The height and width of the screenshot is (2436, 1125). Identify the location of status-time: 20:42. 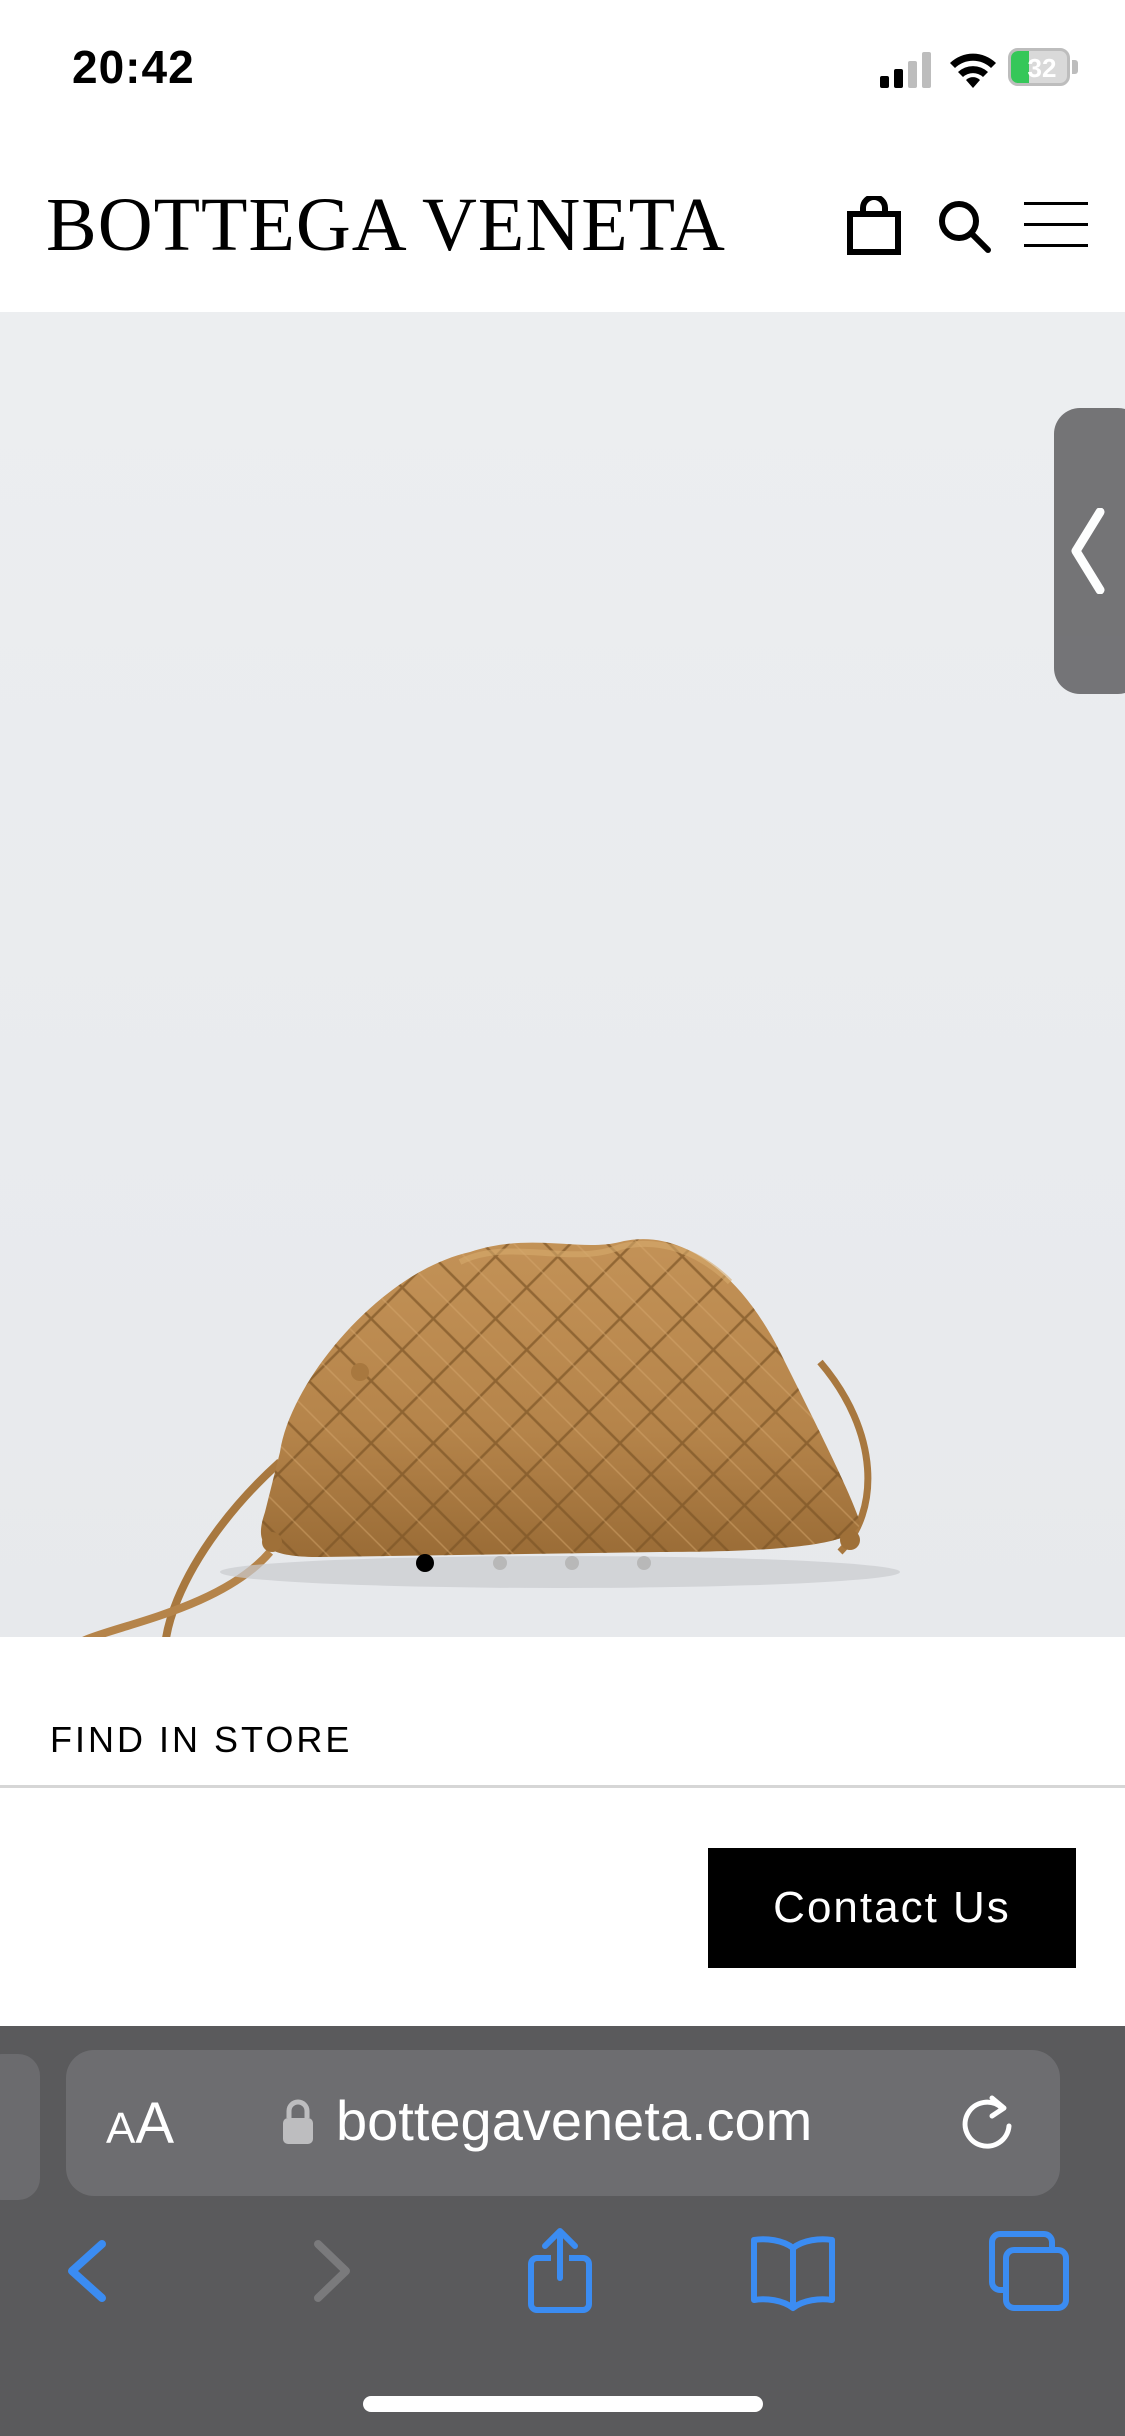
(133, 67).